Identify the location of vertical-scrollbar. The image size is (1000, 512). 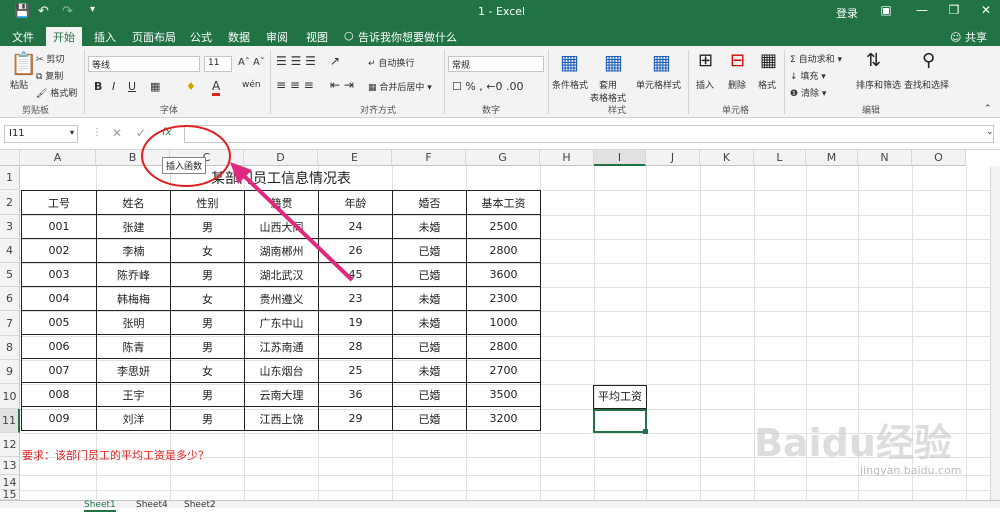
(995, 333).